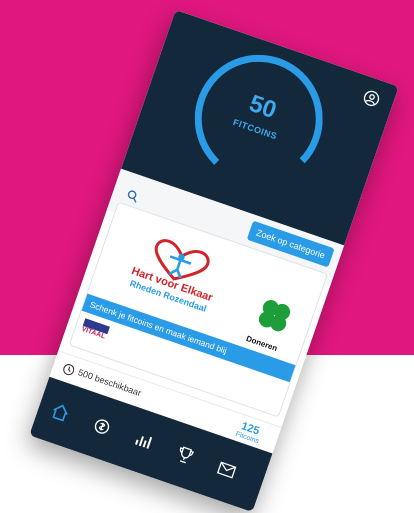 The height and width of the screenshot is (513, 414). Describe the element at coordinates (226, 469) in the screenshot. I see `mail-icon` at that location.